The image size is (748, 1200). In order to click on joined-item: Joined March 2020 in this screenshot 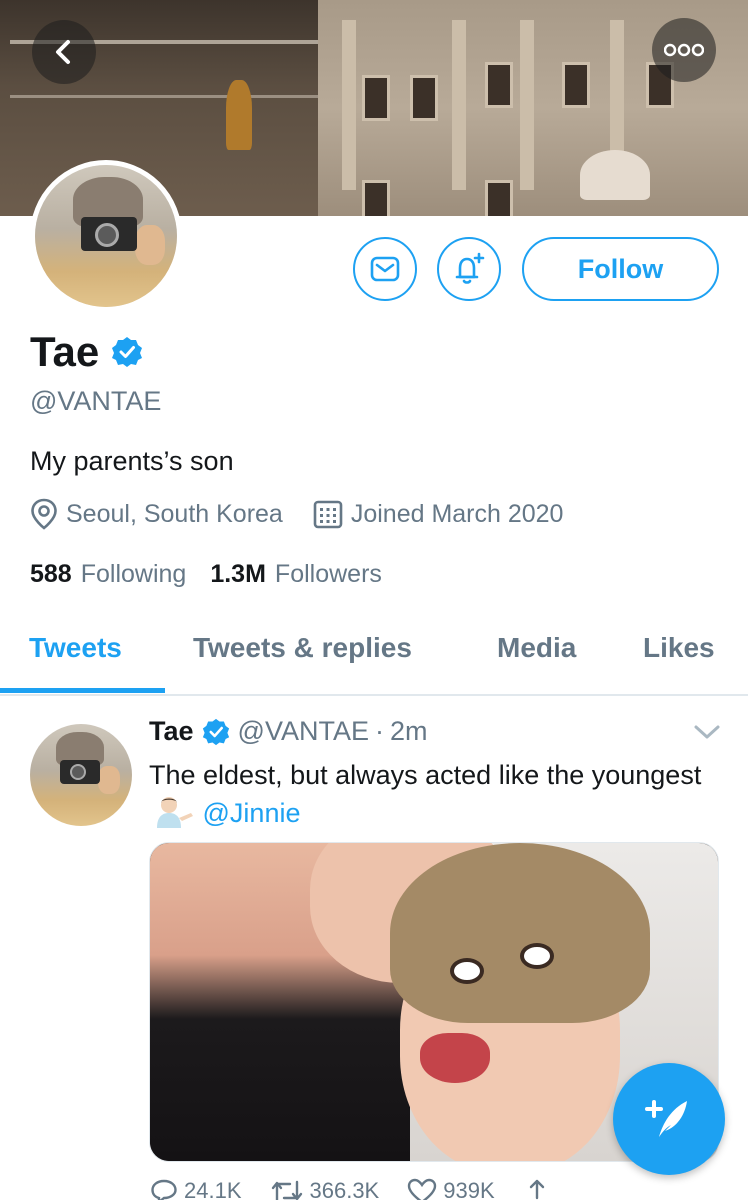, I will do `click(438, 514)`.